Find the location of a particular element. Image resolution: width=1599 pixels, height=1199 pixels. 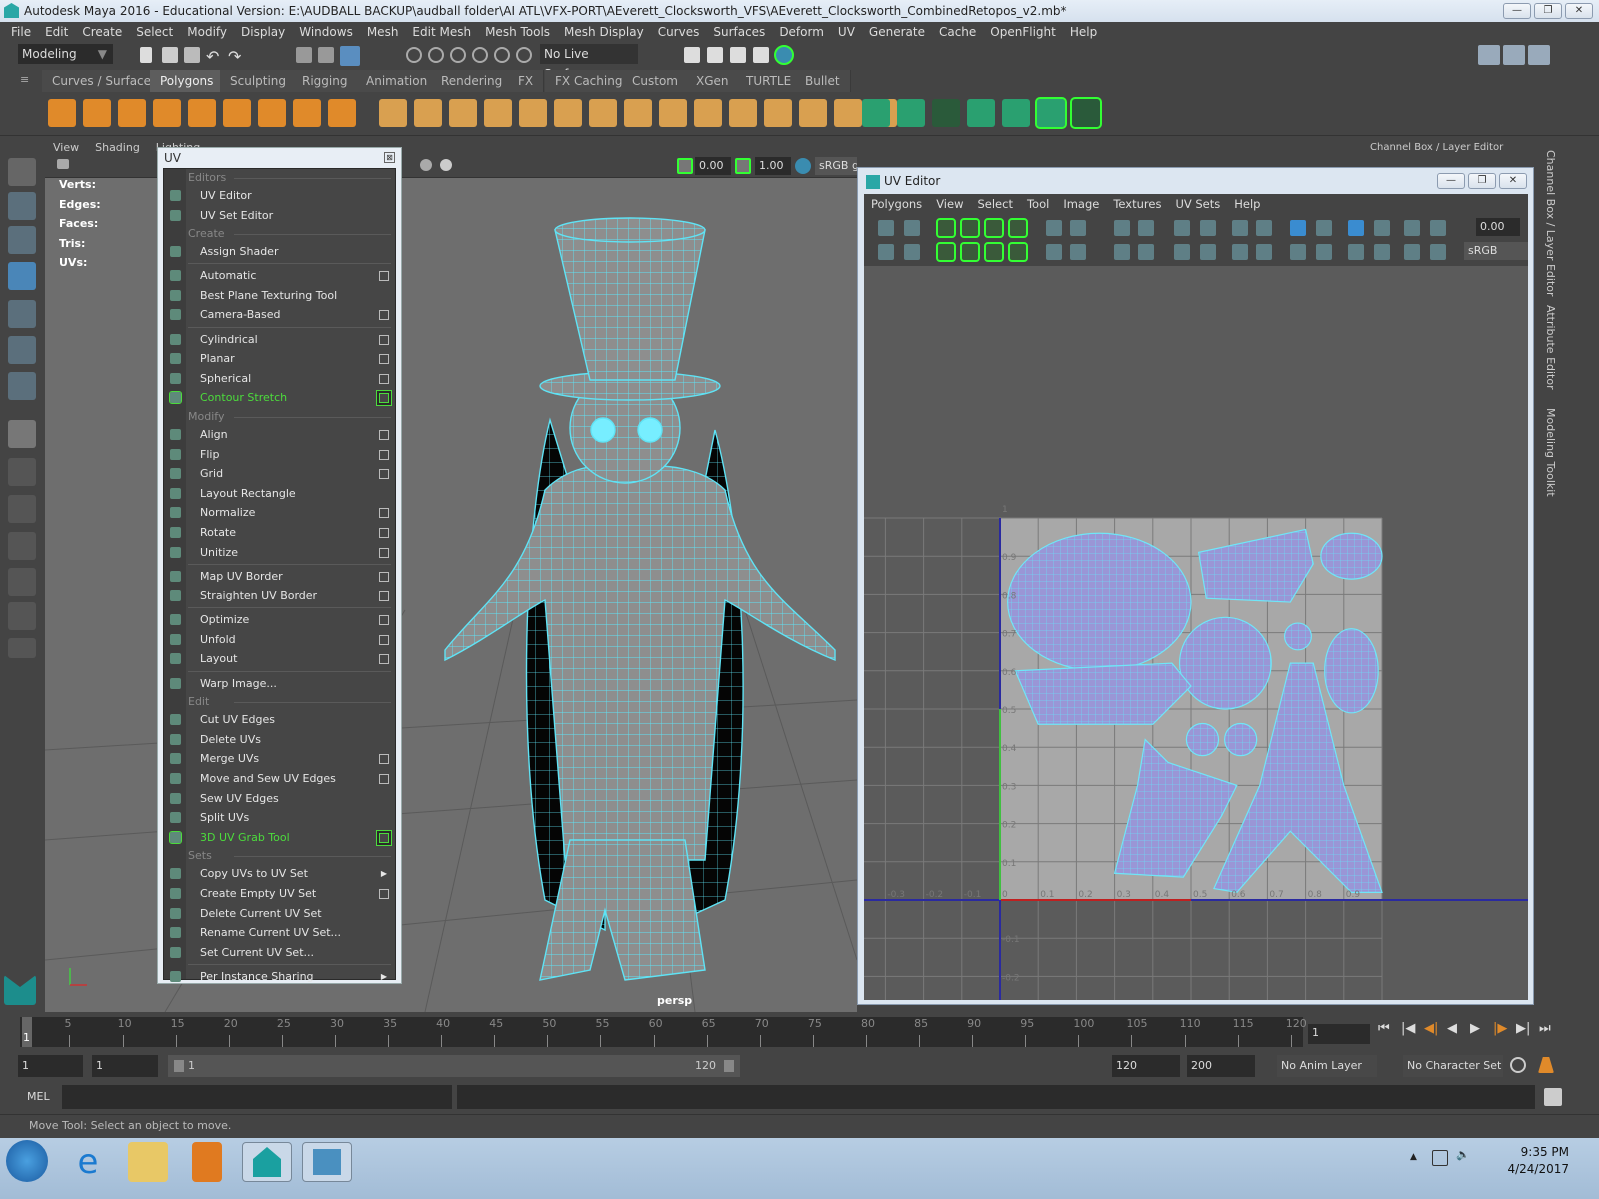

shelf-tab-turtle: TURTLE is located at coordinates (769, 81).